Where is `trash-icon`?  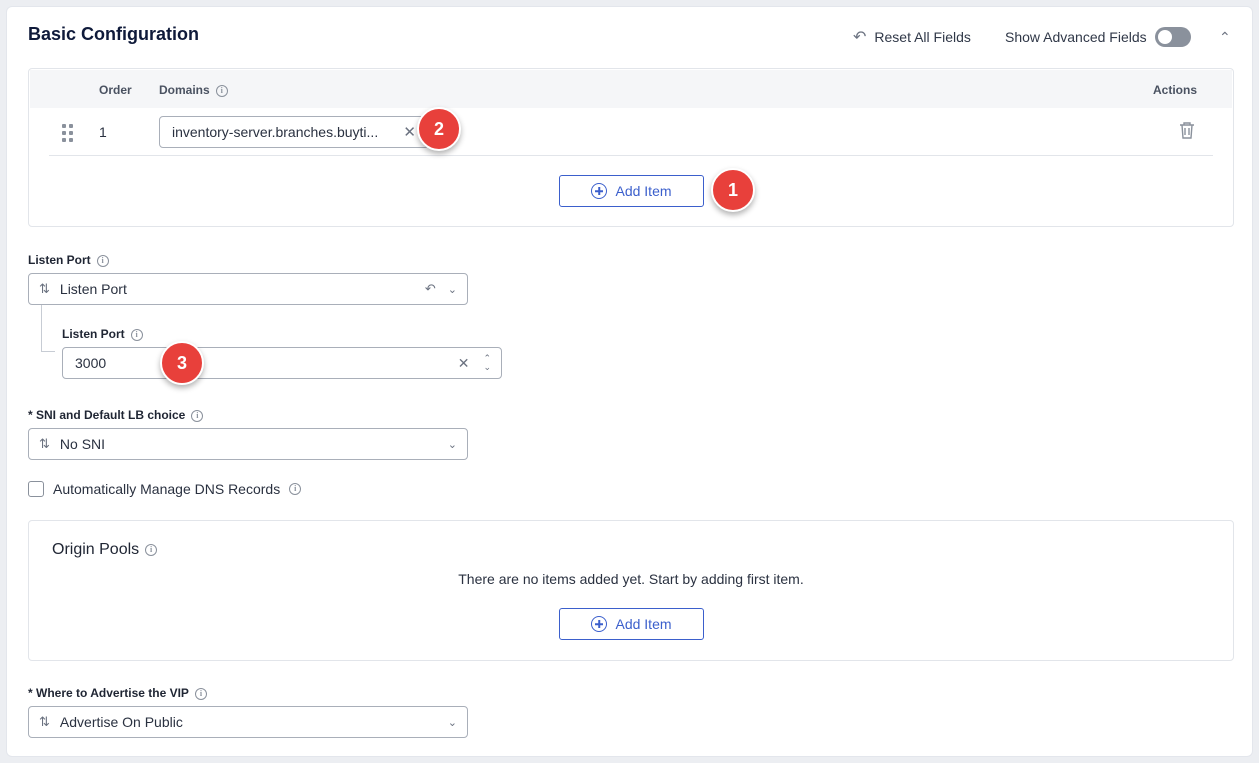
trash-icon is located at coordinates (1187, 130).